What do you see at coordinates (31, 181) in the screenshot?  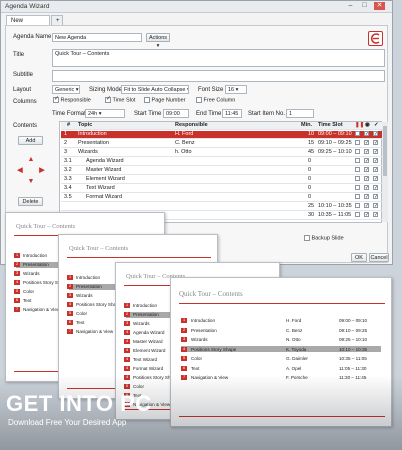 I see `move-down-icon: ▼` at bounding box center [31, 181].